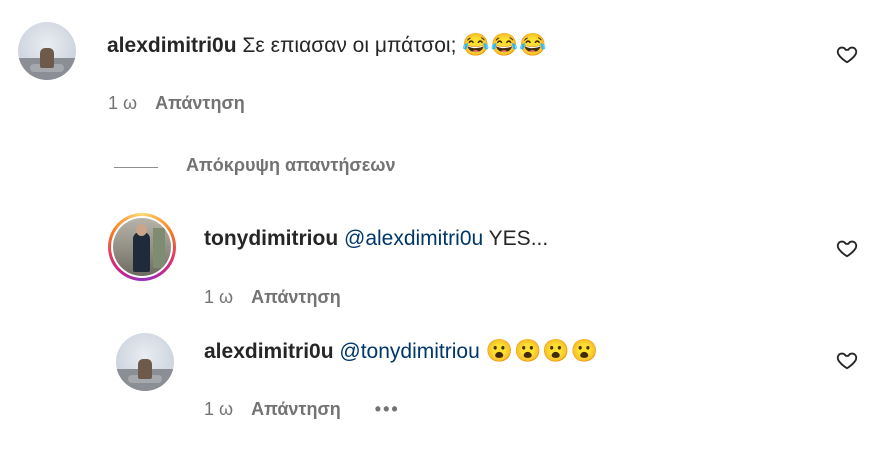 The width and height of the screenshot is (880, 459). What do you see at coordinates (349, 45) in the screenshot?
I see `comment-text: Σε επιασαν οι μπάτσοι;` at bounding box center [349, 45].